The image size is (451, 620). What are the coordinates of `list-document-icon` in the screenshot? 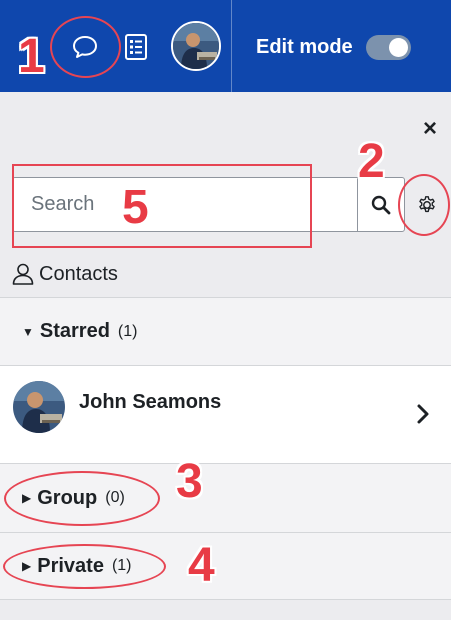 It's located at (136, 47).